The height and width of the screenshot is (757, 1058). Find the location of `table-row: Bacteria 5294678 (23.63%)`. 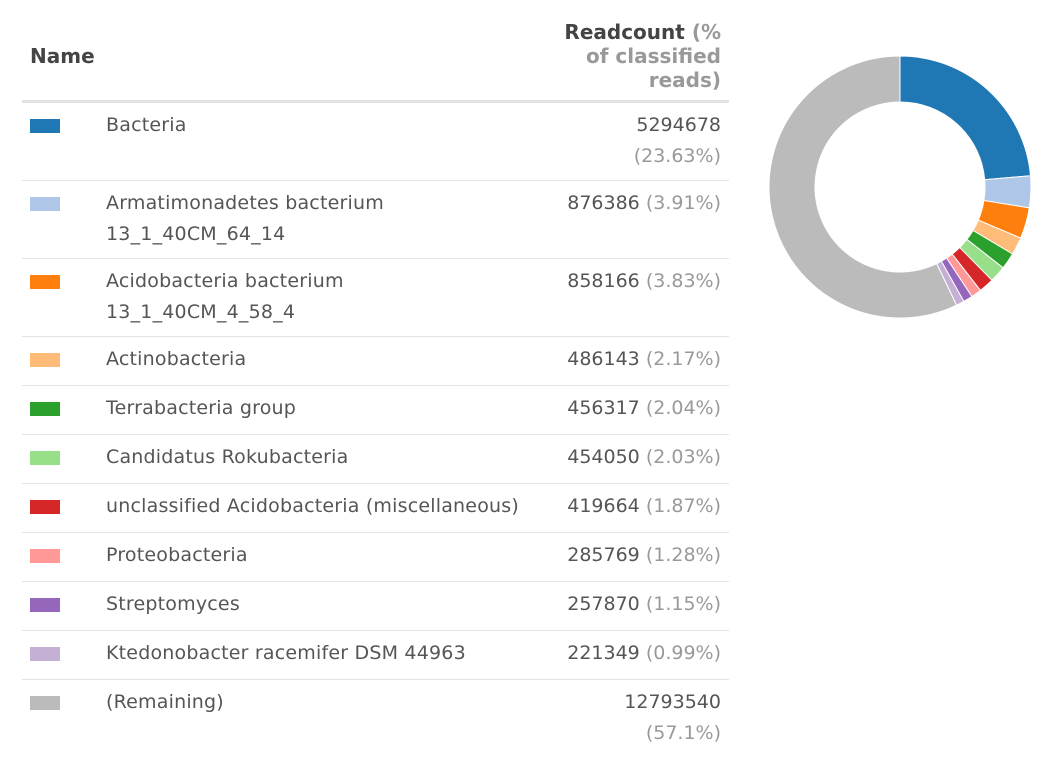

table-row: Bacteria 5294678 (23.63%) is located at coordinates (375, 141).